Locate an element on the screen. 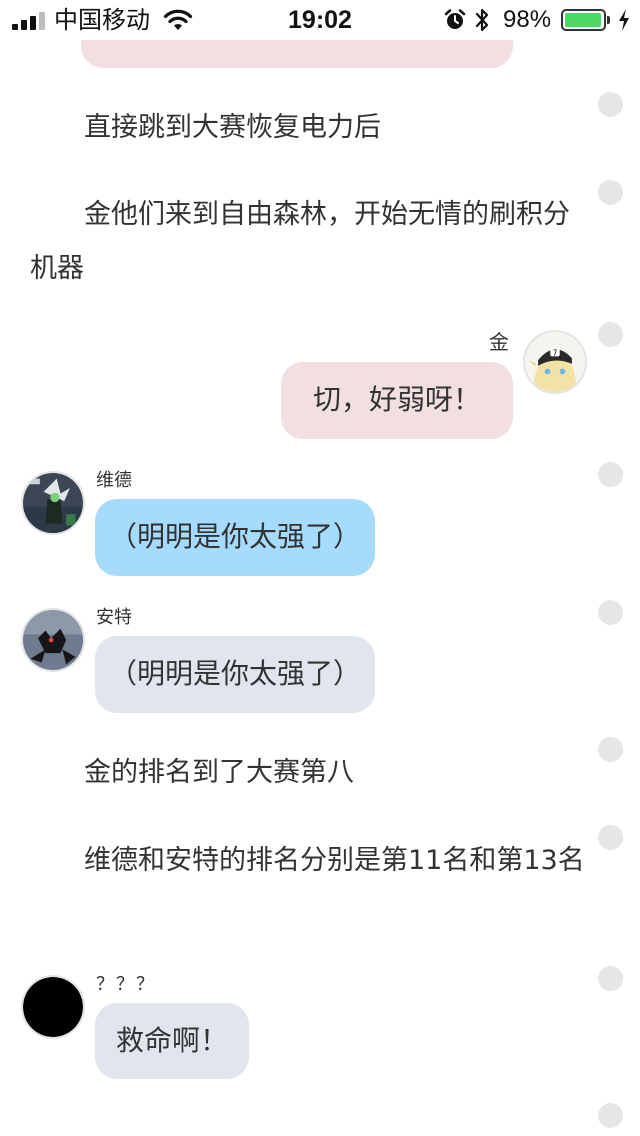  svg-text: 7 is located at coordinates (555, 352).